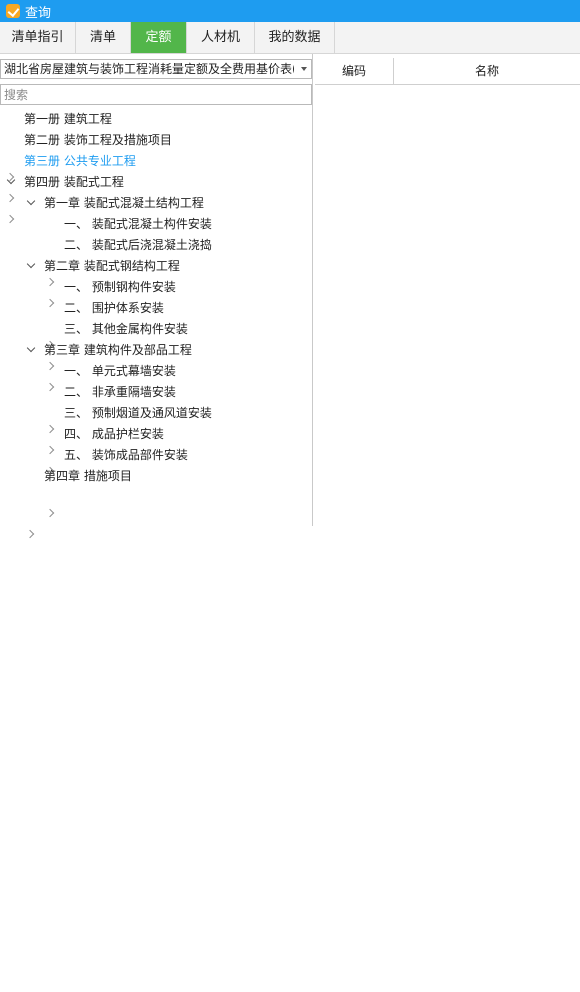 Image resolution: width=580 pixels, height=992 pixels. What do you see at coordinates (103, 37) in the screenshot?
I see `tab-bill: 清单` at bounding box center [103, 37].